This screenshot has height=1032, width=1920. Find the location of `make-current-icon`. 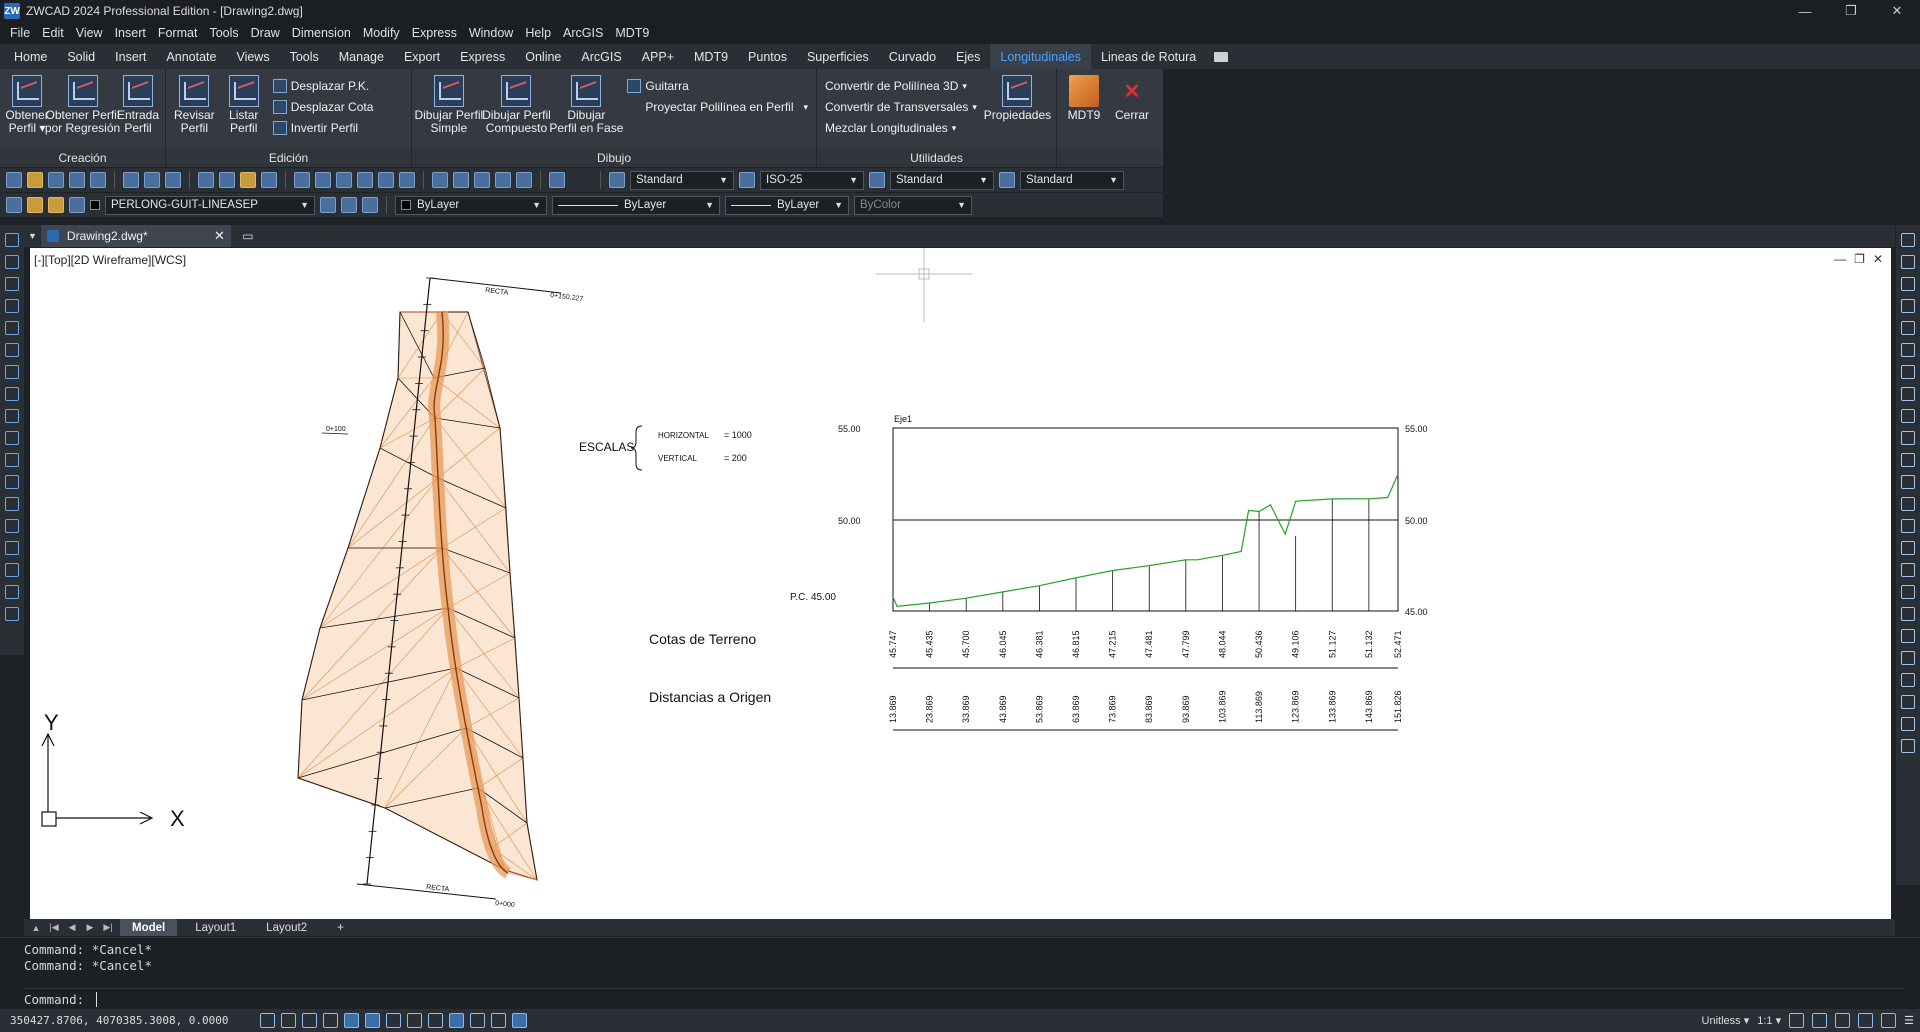

make-current-icon is located at coordinates (328, 205).